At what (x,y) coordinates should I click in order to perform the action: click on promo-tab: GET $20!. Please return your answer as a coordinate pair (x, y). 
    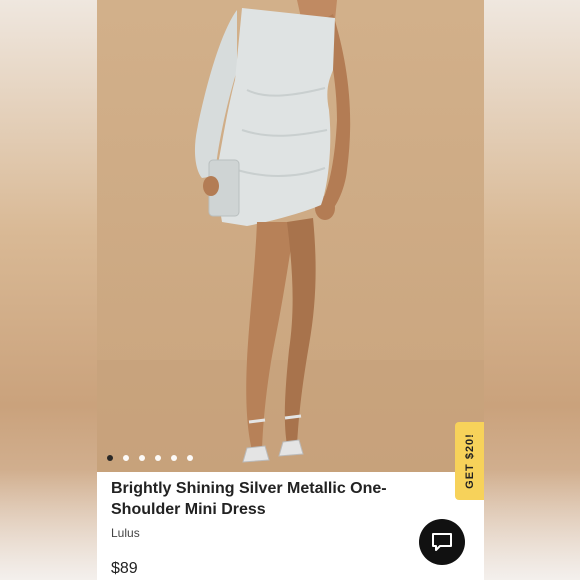
    Looking at the image, I should click on (469, 461).